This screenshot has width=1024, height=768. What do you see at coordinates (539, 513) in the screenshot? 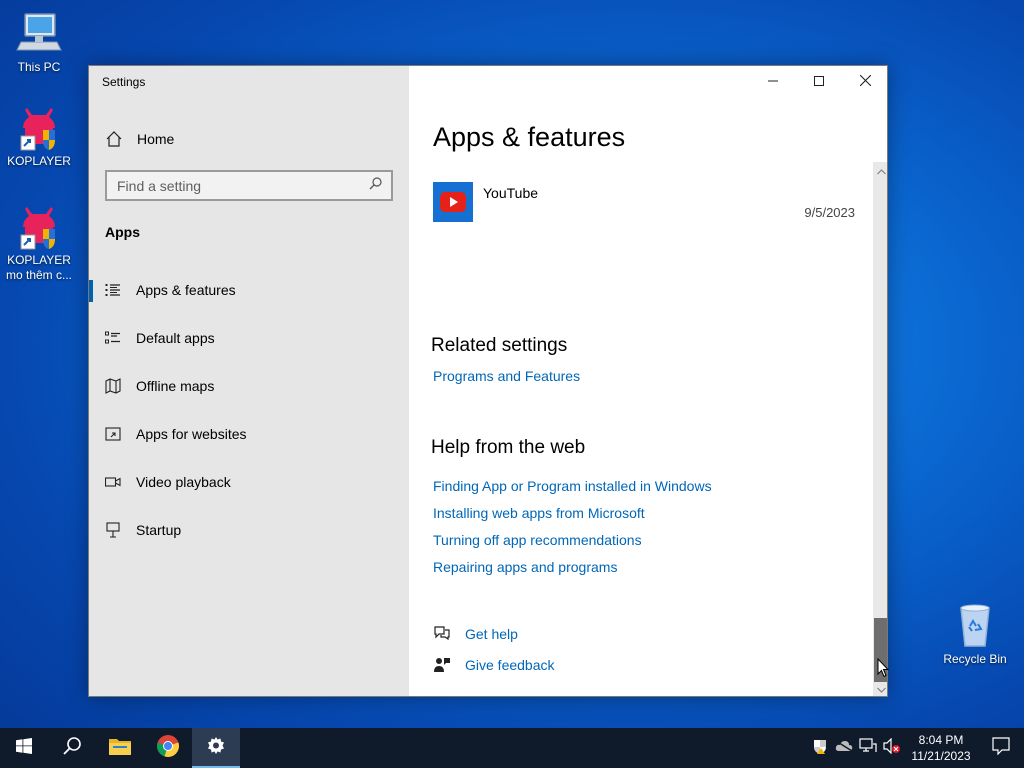
I see `help-link-installing-web-apps: Installing web apps from Microsoft` at bounding box center [539, 513].